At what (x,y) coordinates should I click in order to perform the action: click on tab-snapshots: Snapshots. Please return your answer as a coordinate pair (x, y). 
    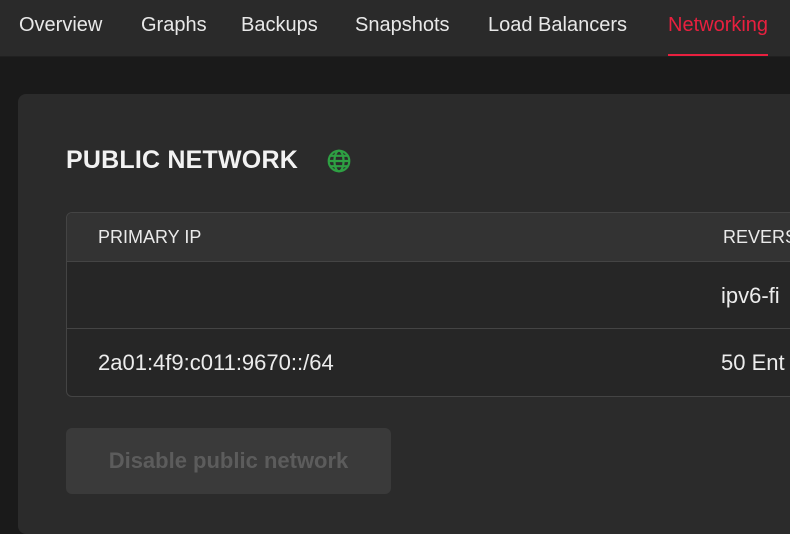
    Looking at the image, I should click on (402, 28).